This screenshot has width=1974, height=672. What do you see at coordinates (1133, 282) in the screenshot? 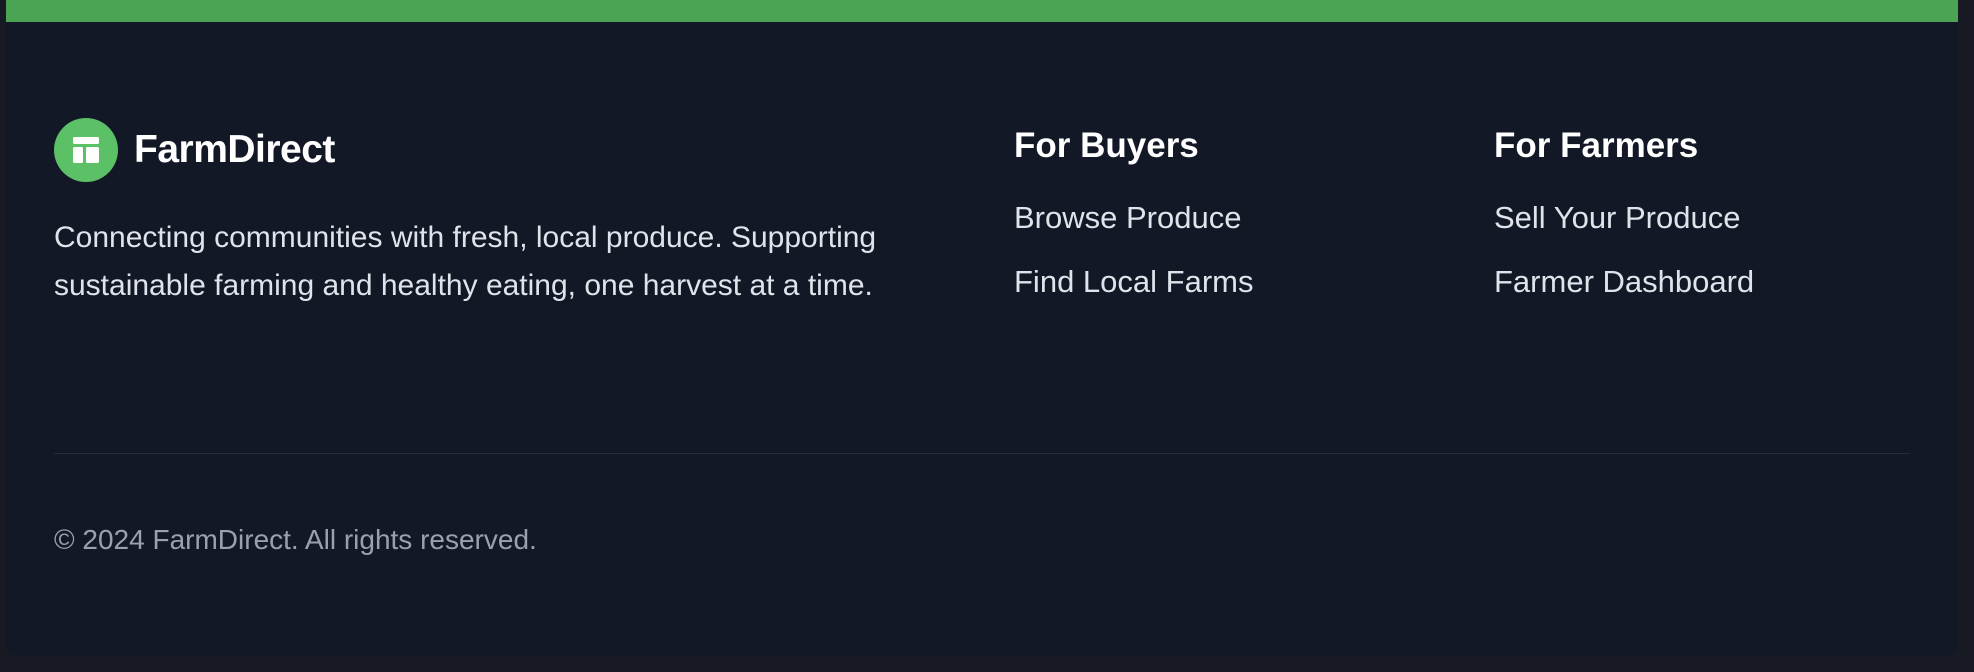
I see `find-local-farms-link: Find Local Farms` at bounding box center [1133, 282].